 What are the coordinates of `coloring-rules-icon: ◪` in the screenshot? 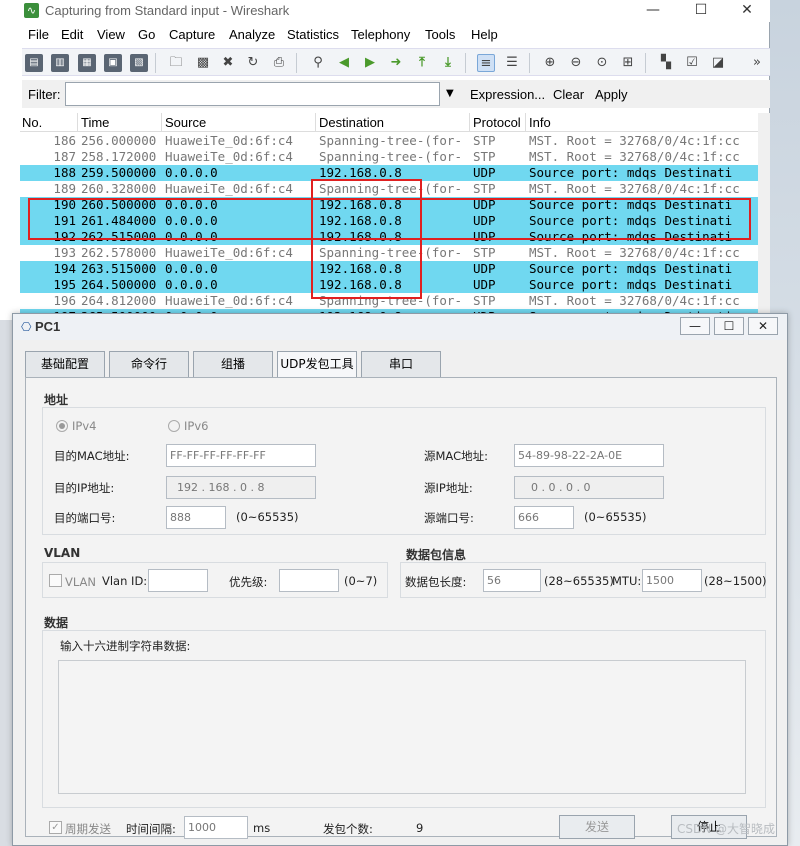 It's located at (718, 63).